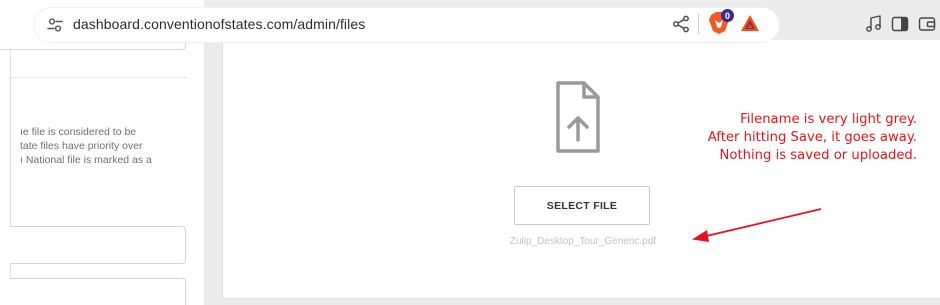 The height and width of the screenshot is (305, 940). What do you see at coordinates (900, 24) in the screenshot?
I see `sidebar-toggle-icon` at bounding box center [900, 24].